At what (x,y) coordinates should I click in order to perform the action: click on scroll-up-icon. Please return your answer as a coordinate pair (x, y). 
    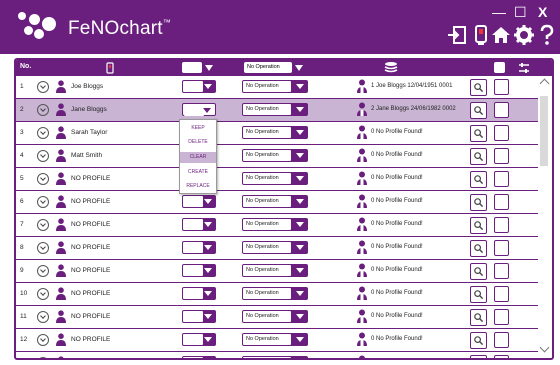
    Looking at the image, I should click on (544, 83).